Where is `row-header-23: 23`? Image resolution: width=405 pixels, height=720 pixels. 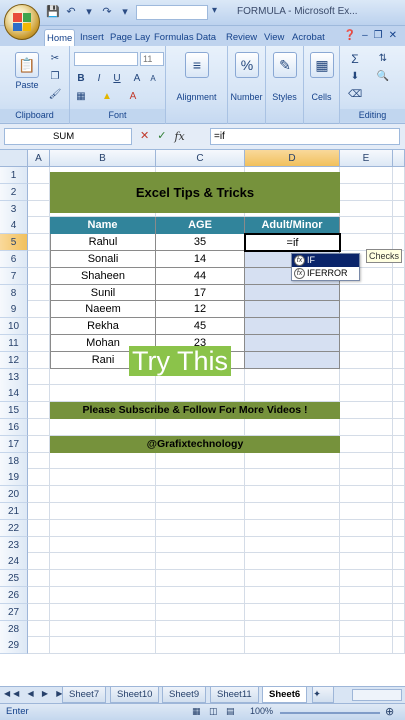
row-header-23: 23 is located at coordinates (14, 545).